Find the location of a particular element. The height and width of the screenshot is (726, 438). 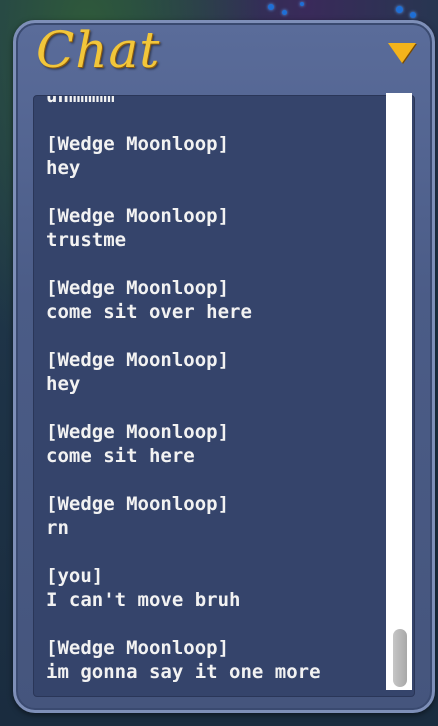

chat-message-text: uhmmmm is located at coordinates (80, 101).